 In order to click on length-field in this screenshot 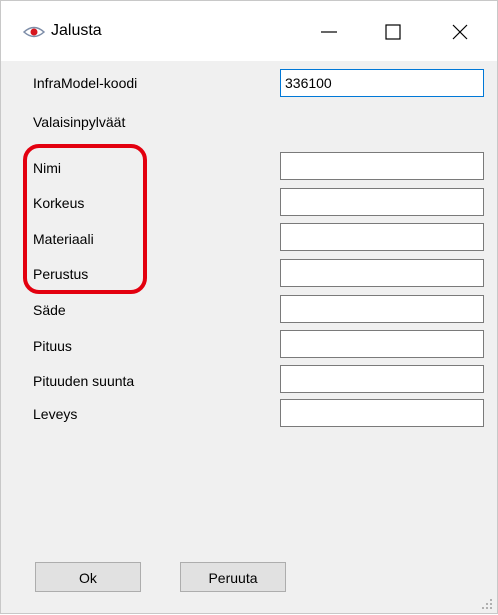, I will do `click(382, 344)`.